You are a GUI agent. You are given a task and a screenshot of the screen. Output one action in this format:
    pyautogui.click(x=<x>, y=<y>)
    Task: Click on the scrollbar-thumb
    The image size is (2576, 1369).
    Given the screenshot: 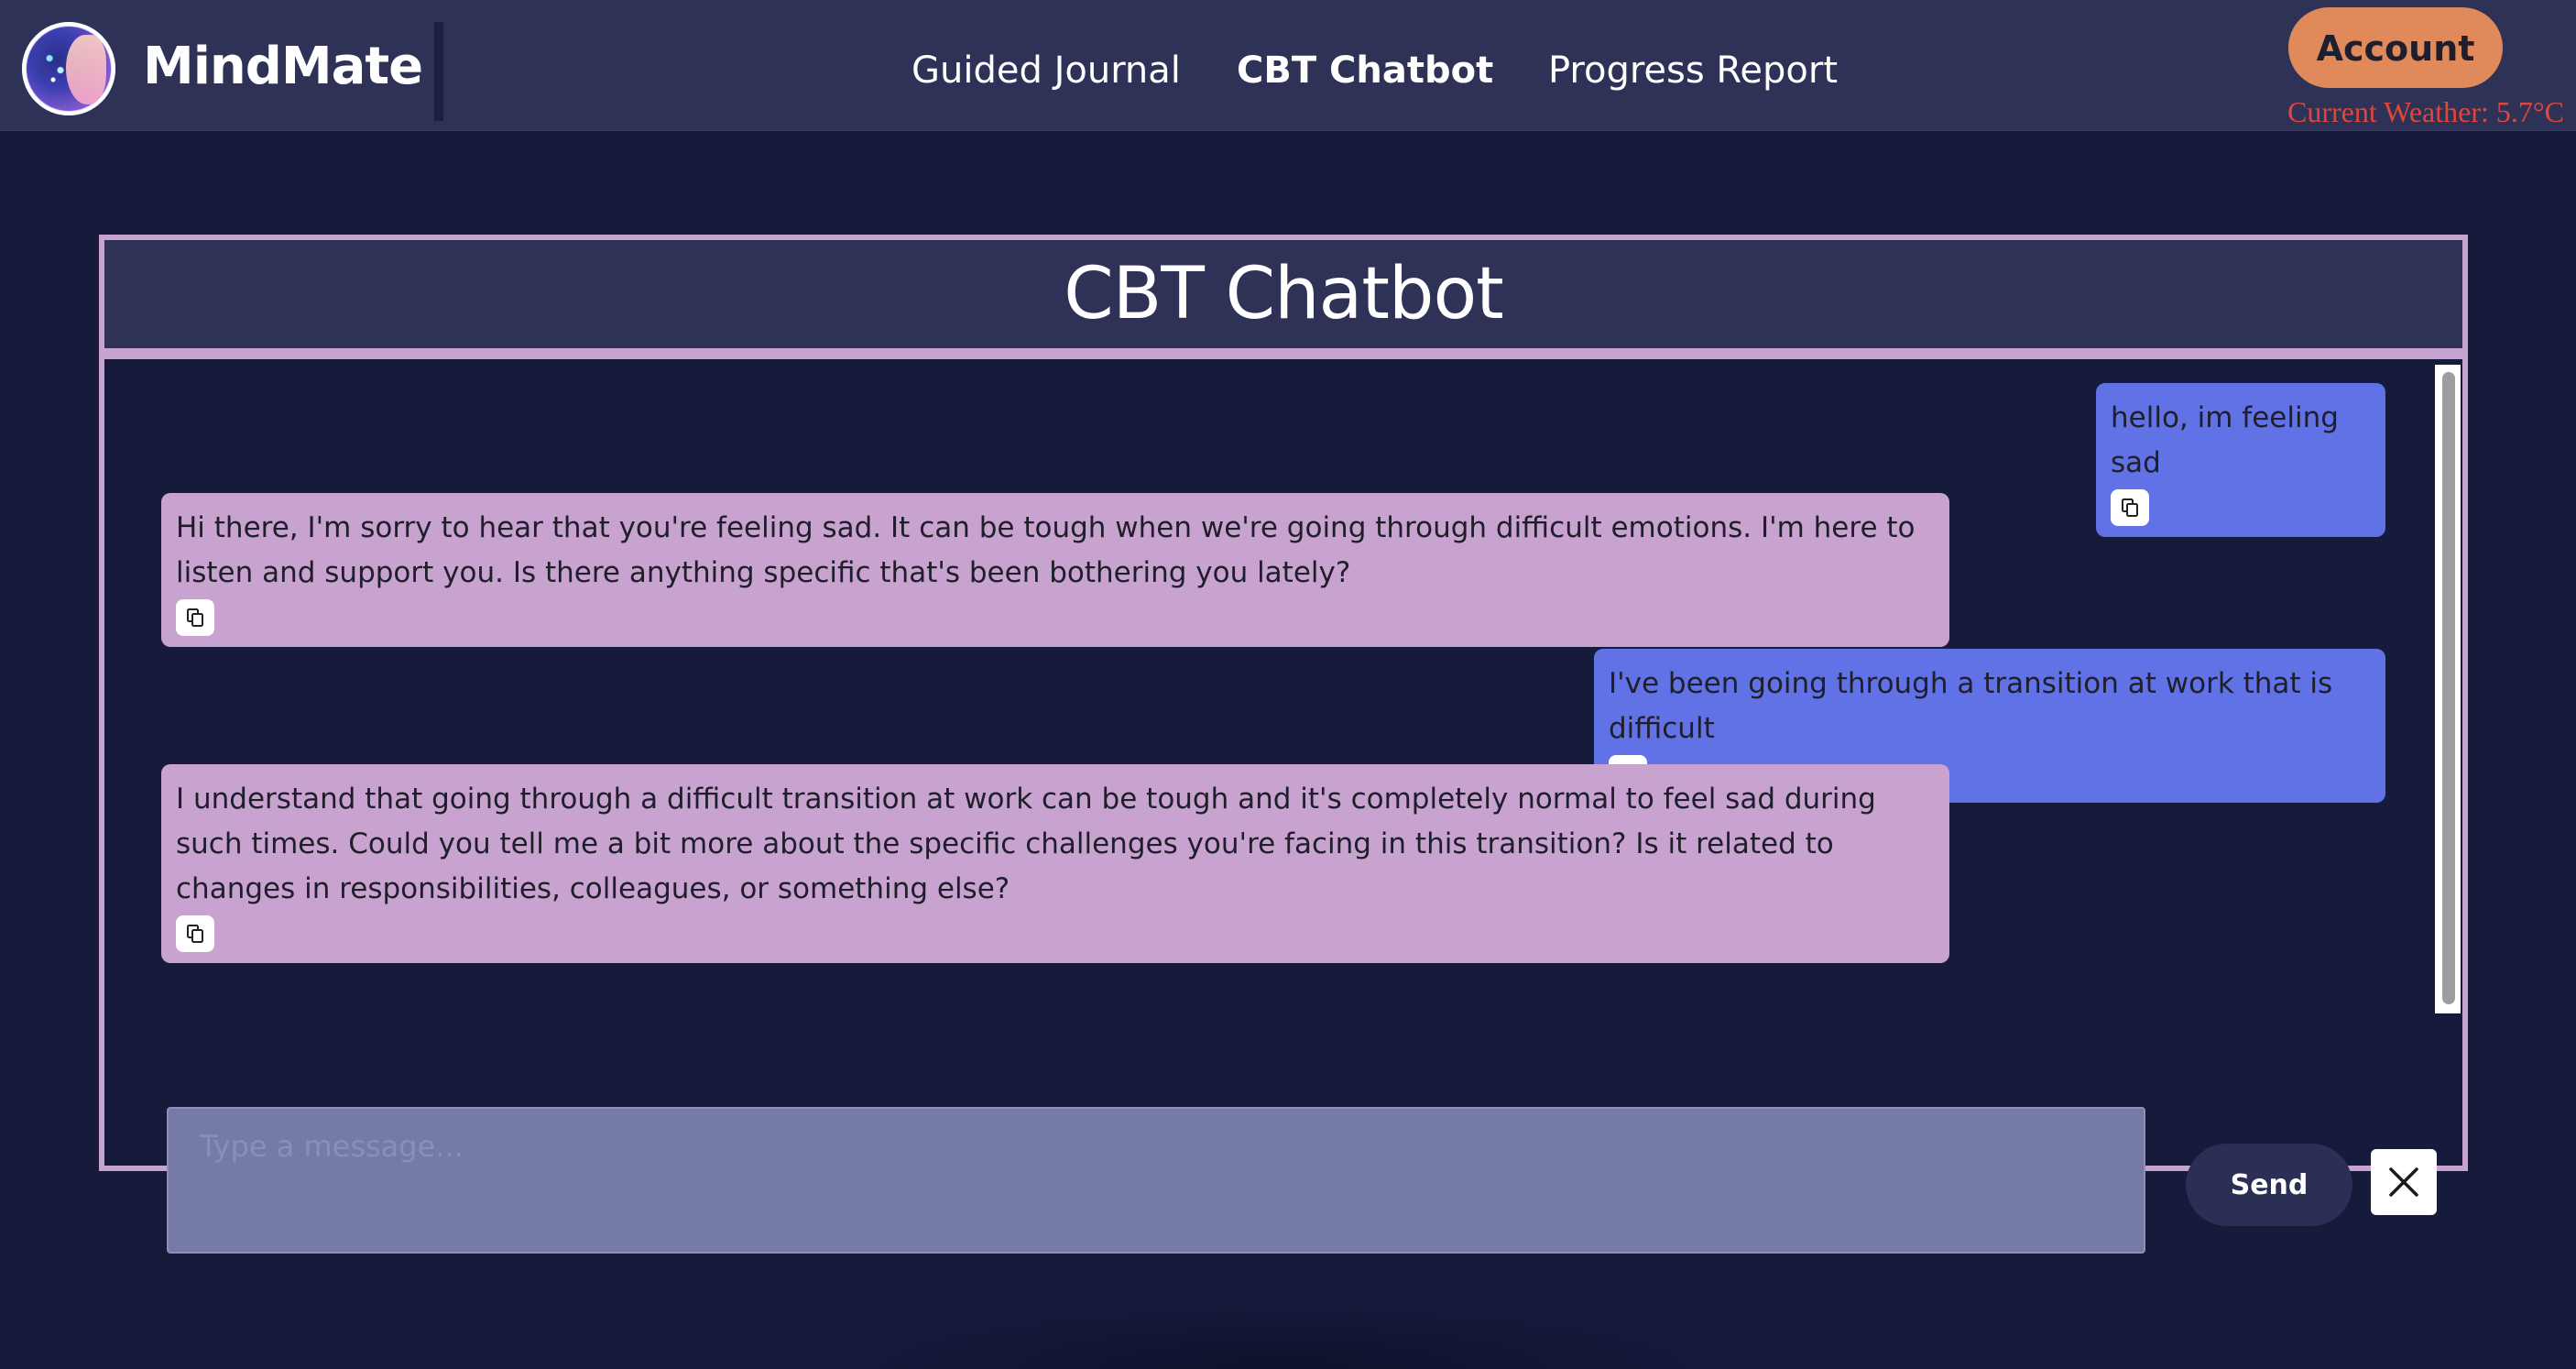 What is the action you would take?
    pyautogui.click(x=2449, y=688)
    